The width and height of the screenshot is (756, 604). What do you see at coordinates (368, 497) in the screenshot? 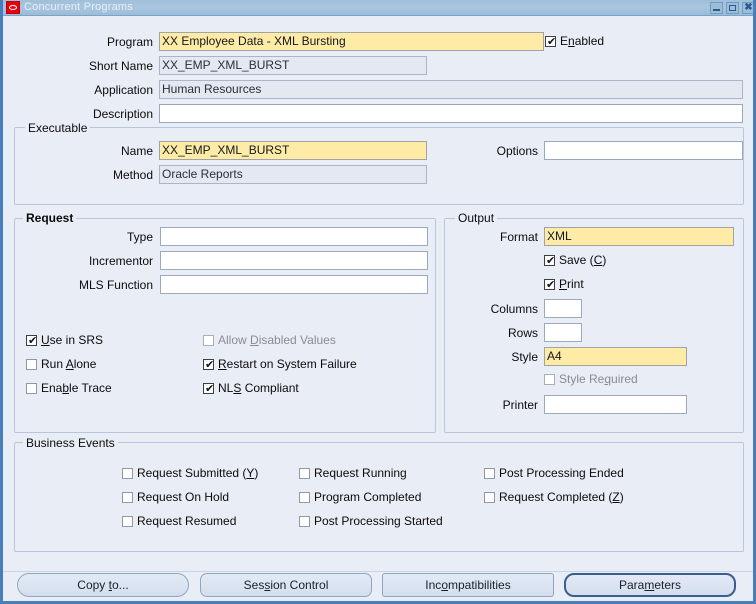
I see `program-completed-label: Program Completed` at bounding box center [368, 497].